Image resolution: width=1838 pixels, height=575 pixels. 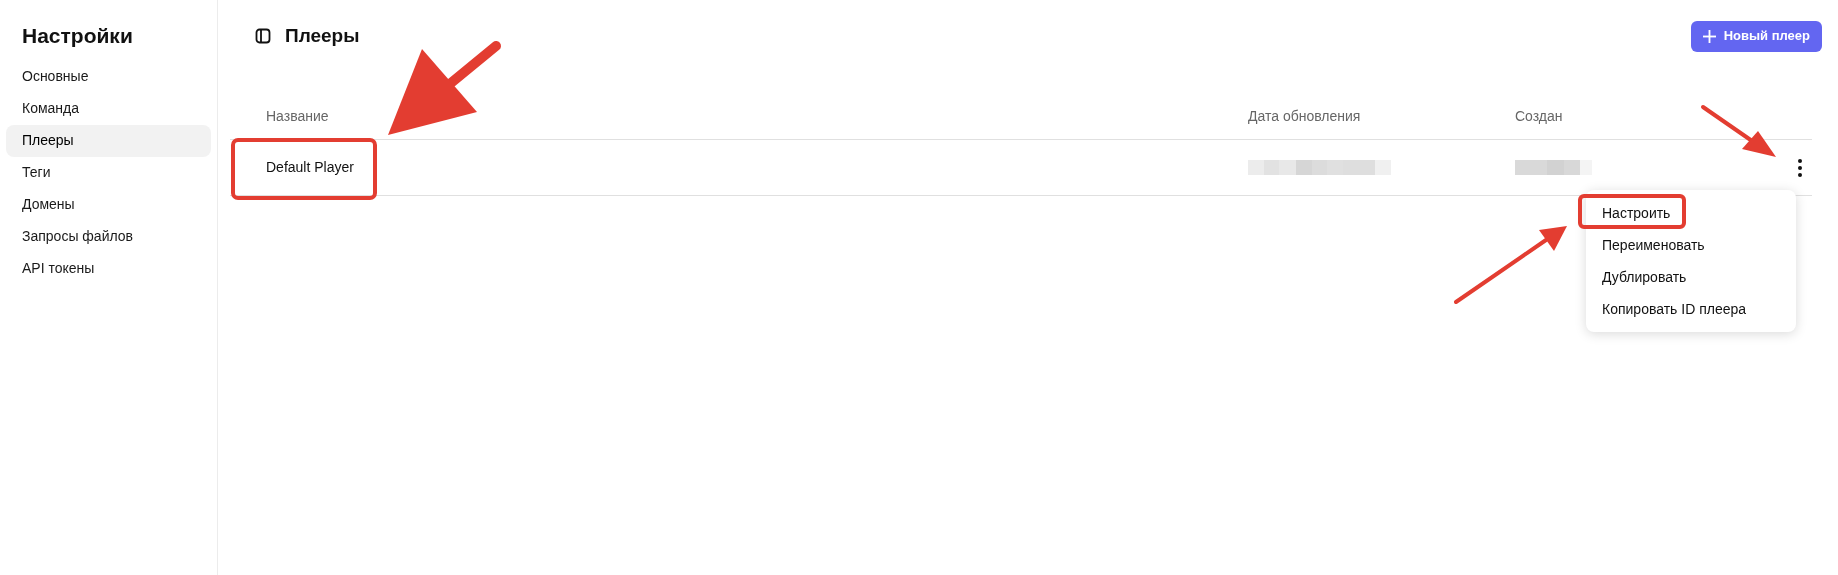 What do you see at coordinates (1305, 116) in the screenshot?
I see `column-header: Дата обновления` at bounding box center [1305, 116].